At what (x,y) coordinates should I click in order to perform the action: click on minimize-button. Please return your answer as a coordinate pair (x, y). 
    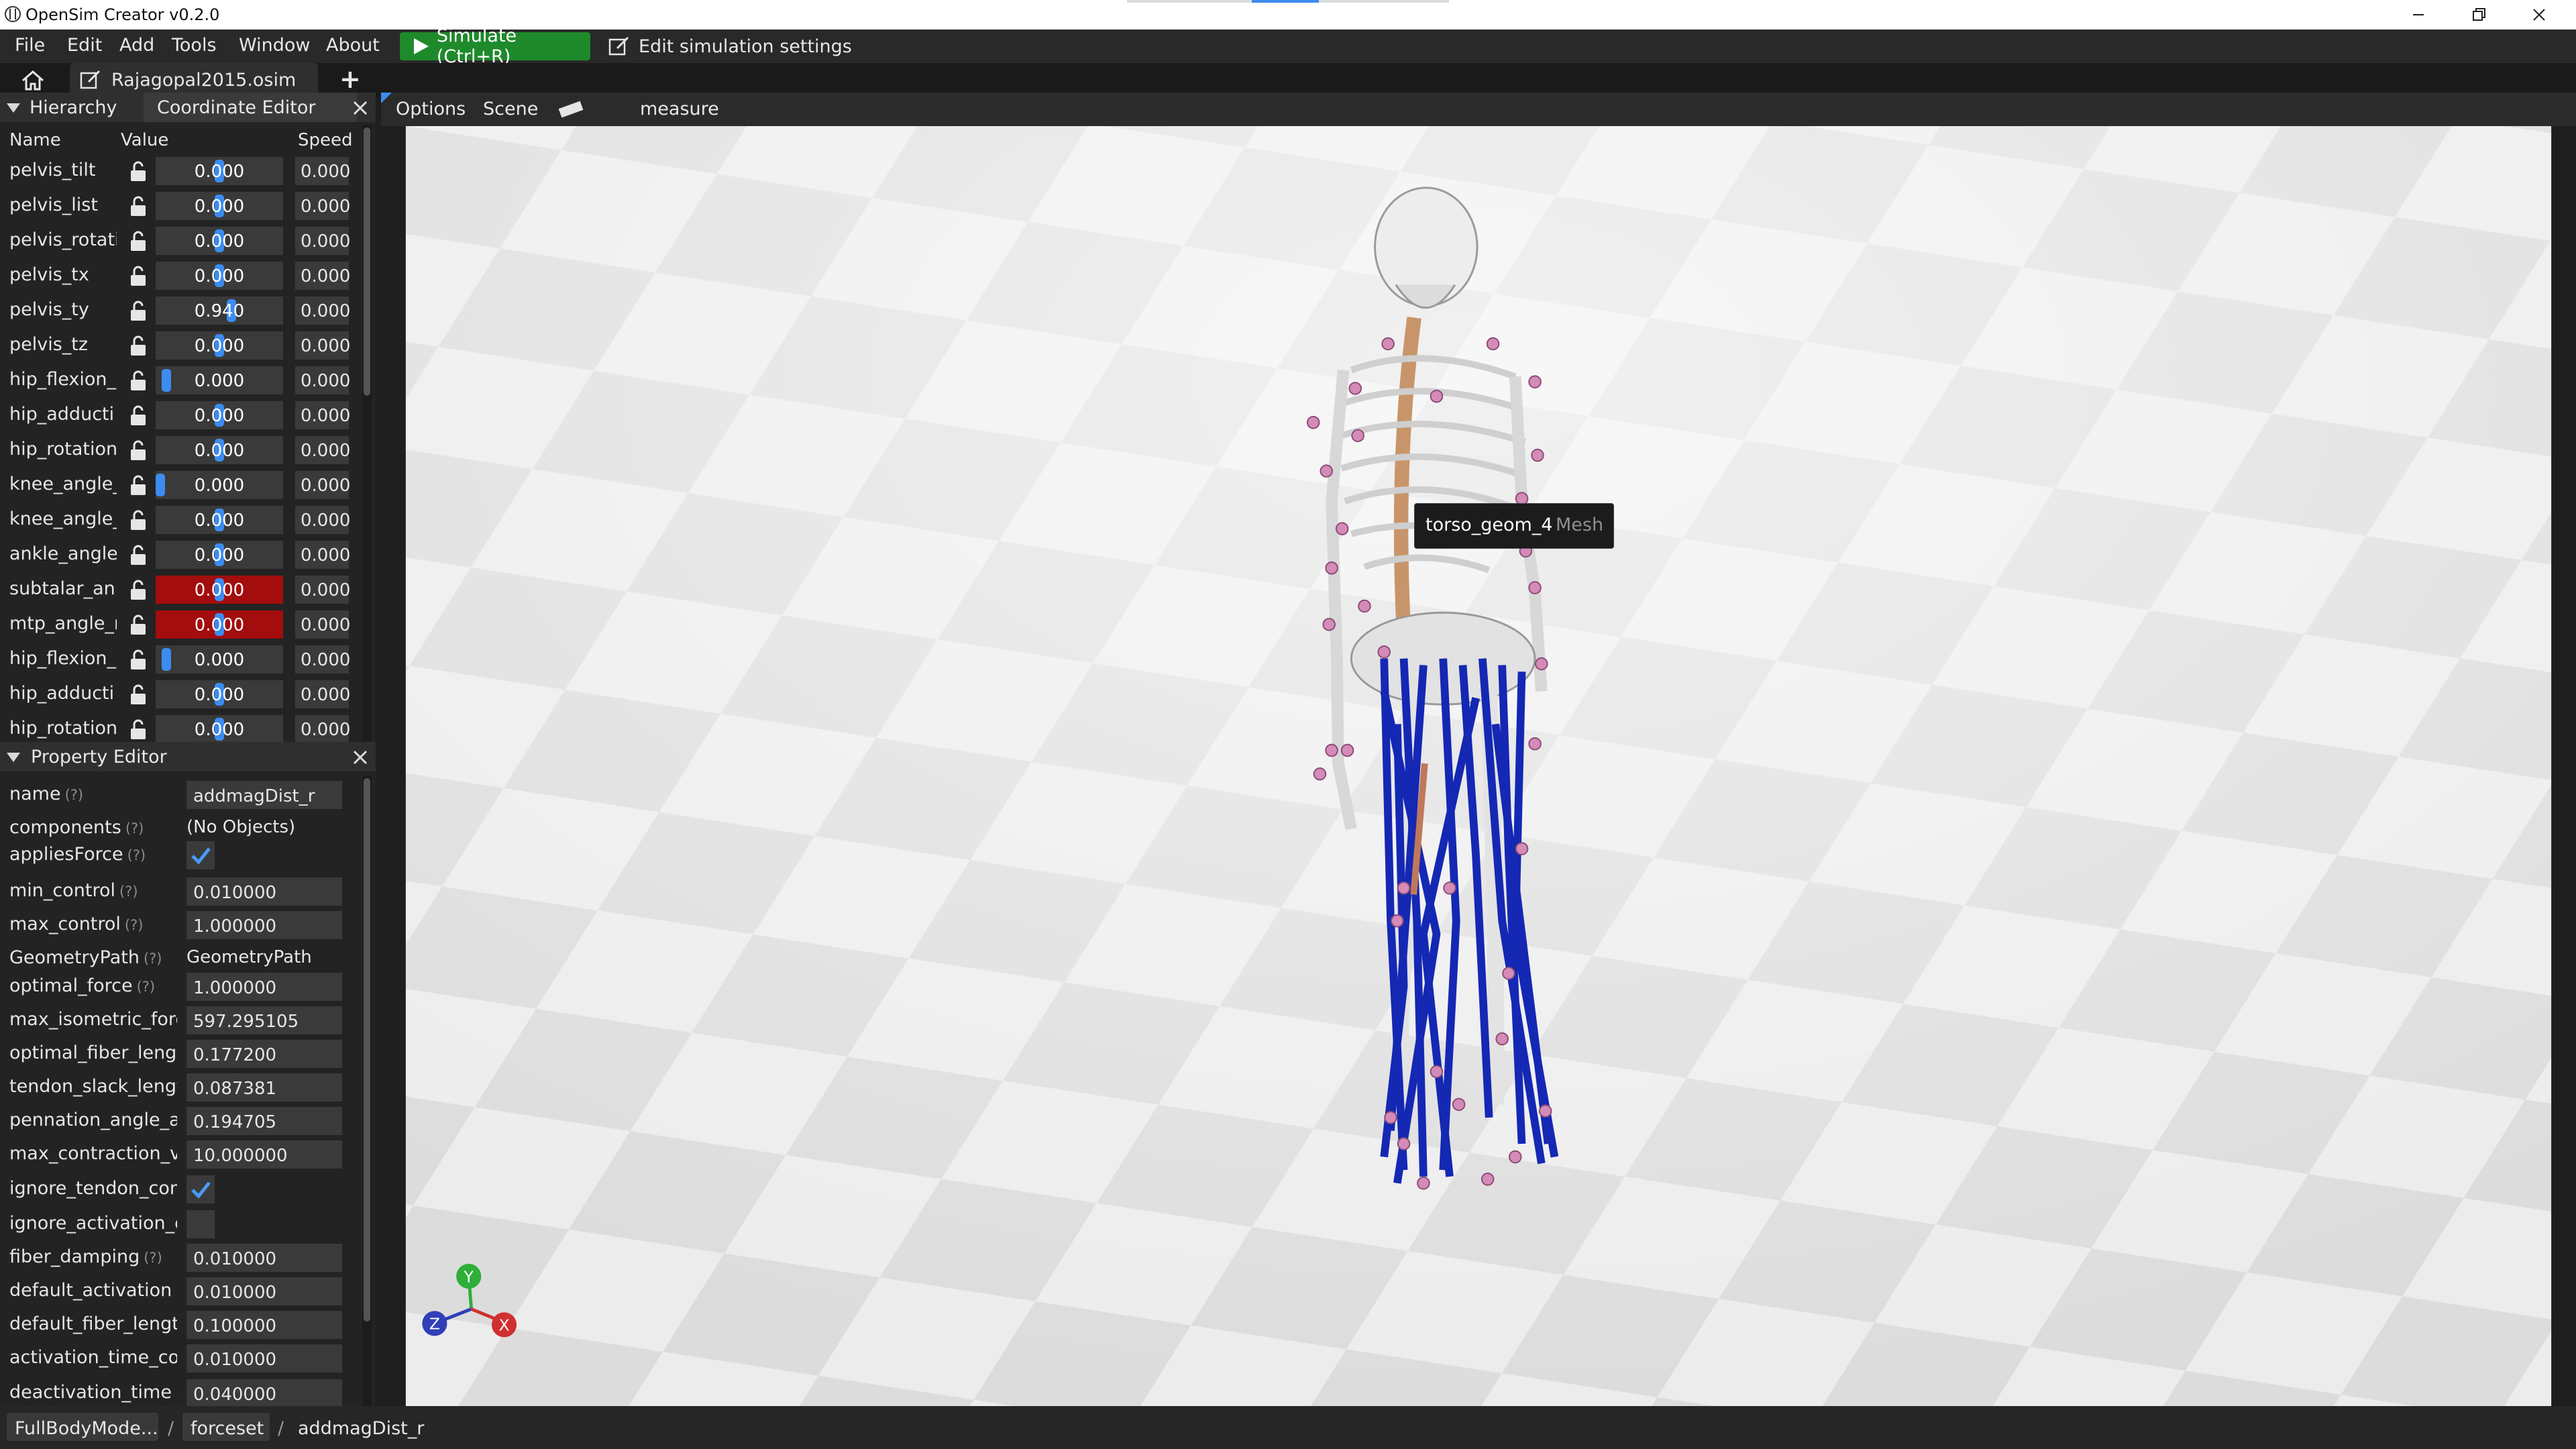
    Looking at the image, I should click on (2418, 14).